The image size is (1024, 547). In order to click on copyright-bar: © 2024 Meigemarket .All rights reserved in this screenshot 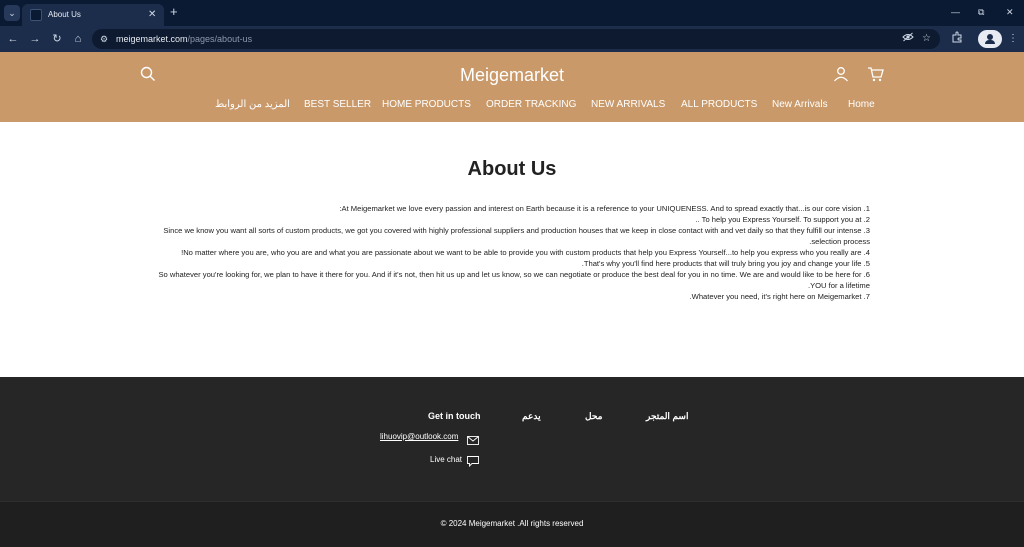, I will do `click(512, 524)`.